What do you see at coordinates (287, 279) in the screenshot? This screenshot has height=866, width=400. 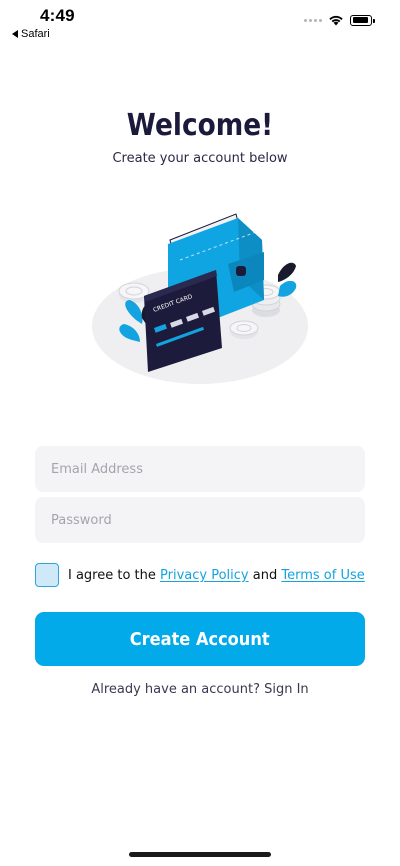 I see `leaf-icon` at bounding box center [287, 279].